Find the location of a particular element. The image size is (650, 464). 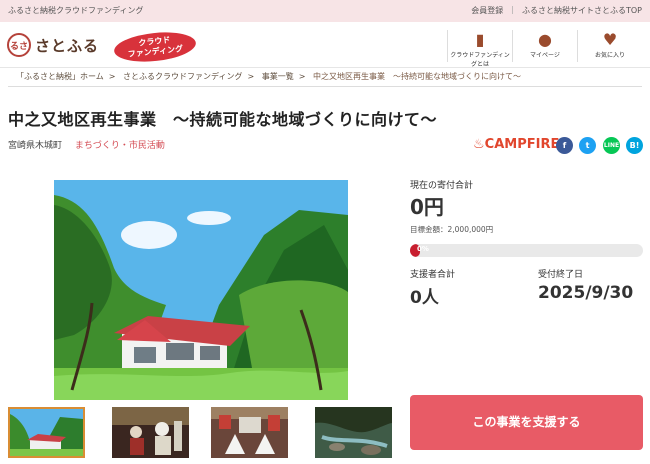

user-icon: ● is located at coordinates (545, 39).